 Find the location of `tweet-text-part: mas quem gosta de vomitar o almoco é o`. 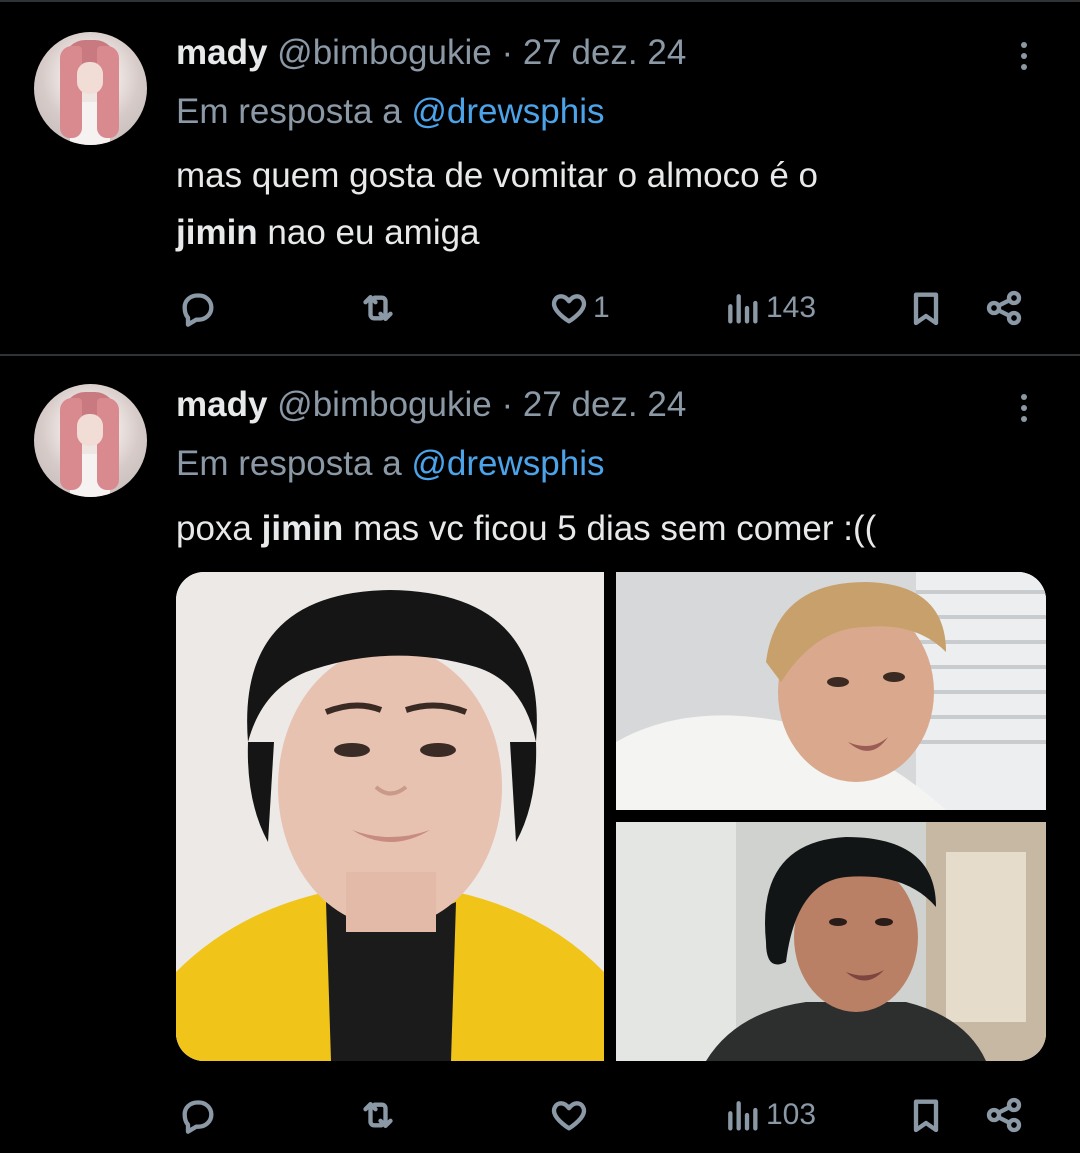

tweet-text-part: mas quem gosta de vomitar o almoco é o is located at coordinates (497, 175).